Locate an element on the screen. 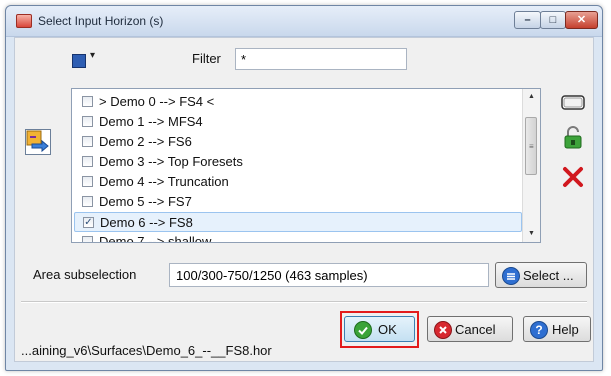 The image size is (611, 376). status-path: ...aining_v6\Surfaces\Demo_6_--__FS8.hor is located at coordinates (146, 350).